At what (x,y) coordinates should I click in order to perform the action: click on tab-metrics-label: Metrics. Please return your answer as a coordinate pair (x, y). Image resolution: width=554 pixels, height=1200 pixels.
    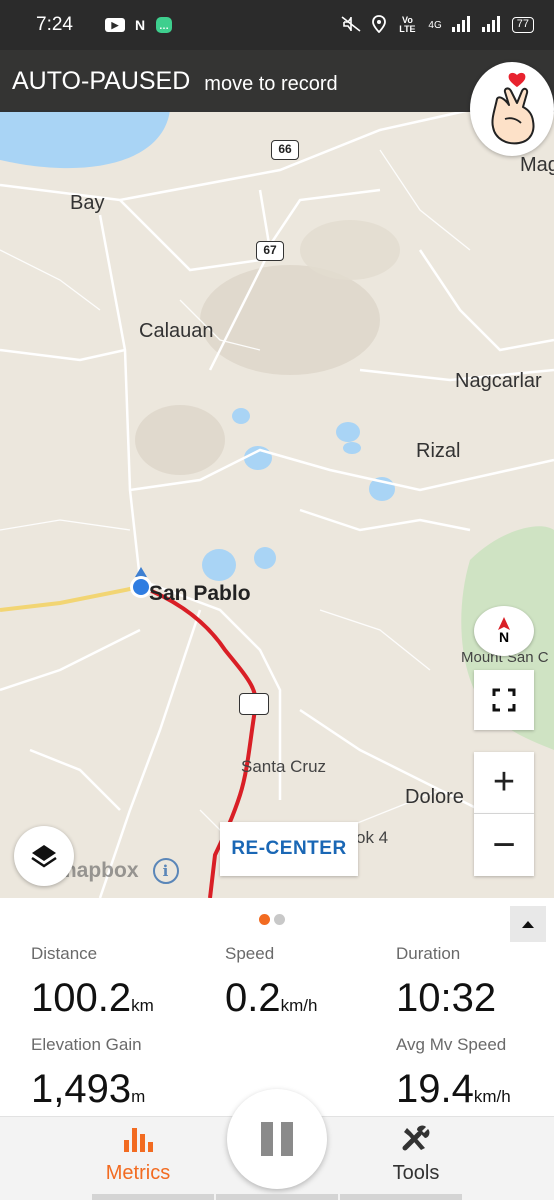
    Looking at the image, I should click on (138, 1173).